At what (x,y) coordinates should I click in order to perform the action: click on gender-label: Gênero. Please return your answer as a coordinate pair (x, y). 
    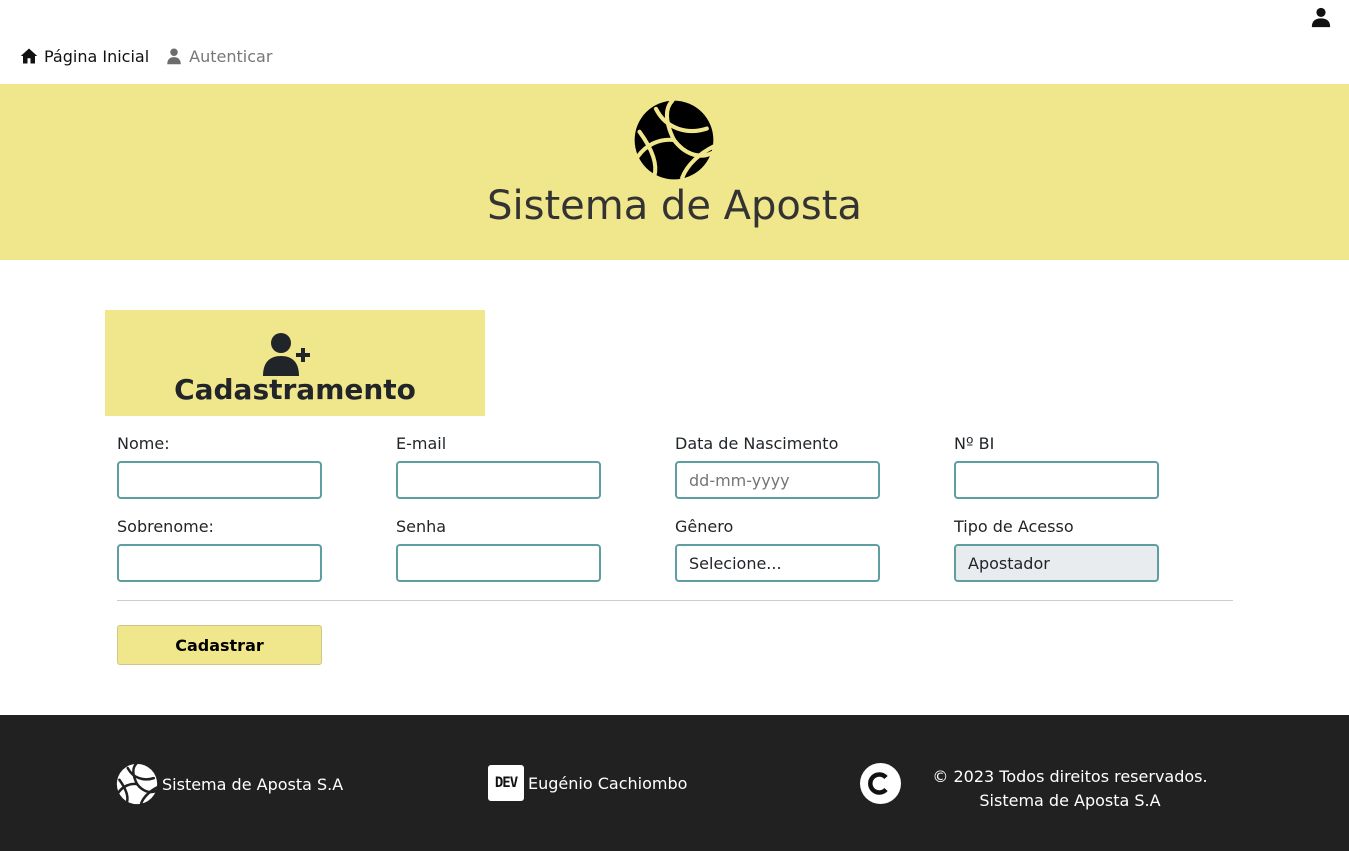
    Looking at the image, I should click on (704, 526).